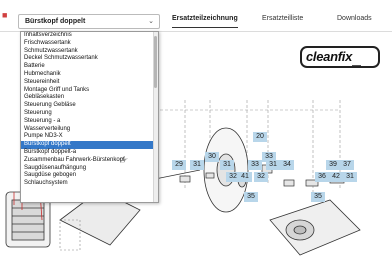 This screenshot has height=261, width=392. What do you see at coordinates (89, 83) in the screenshot?
I see `dropdown-option: Steuereinheit` at bounding box center [89, 83].